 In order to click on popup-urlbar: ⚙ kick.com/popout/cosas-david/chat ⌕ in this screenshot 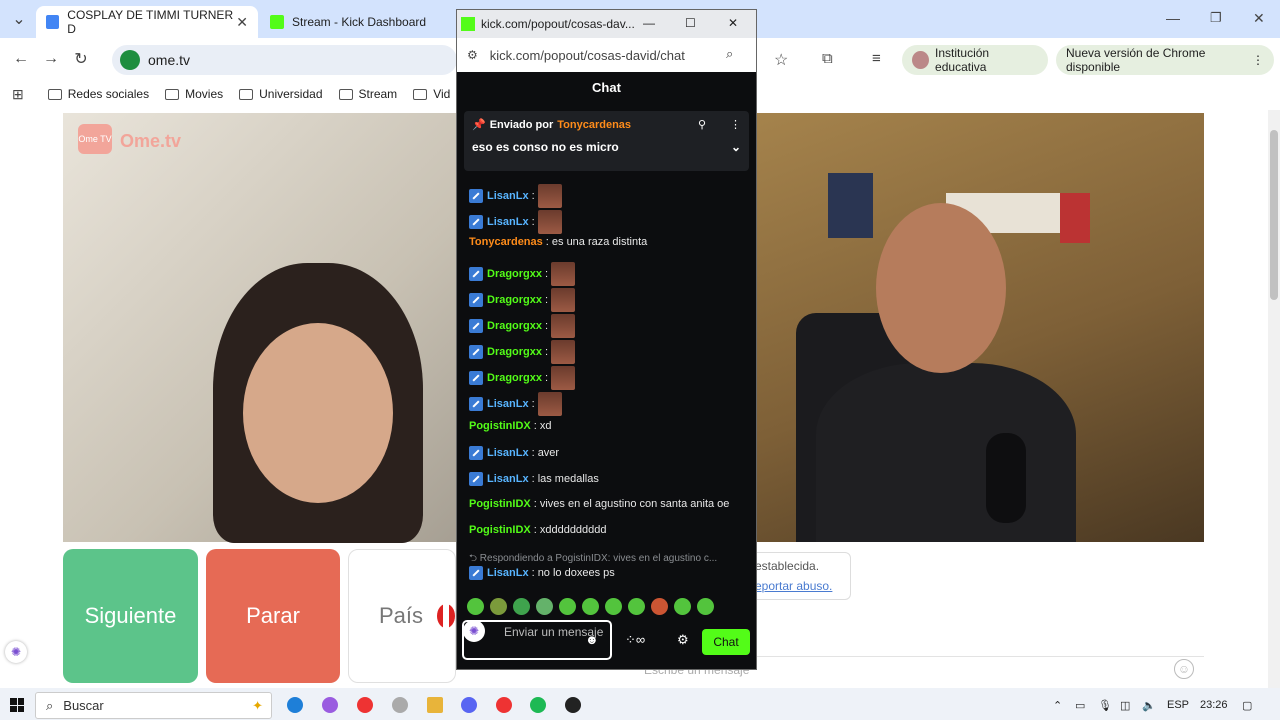, I will do `click(606, 55)`.